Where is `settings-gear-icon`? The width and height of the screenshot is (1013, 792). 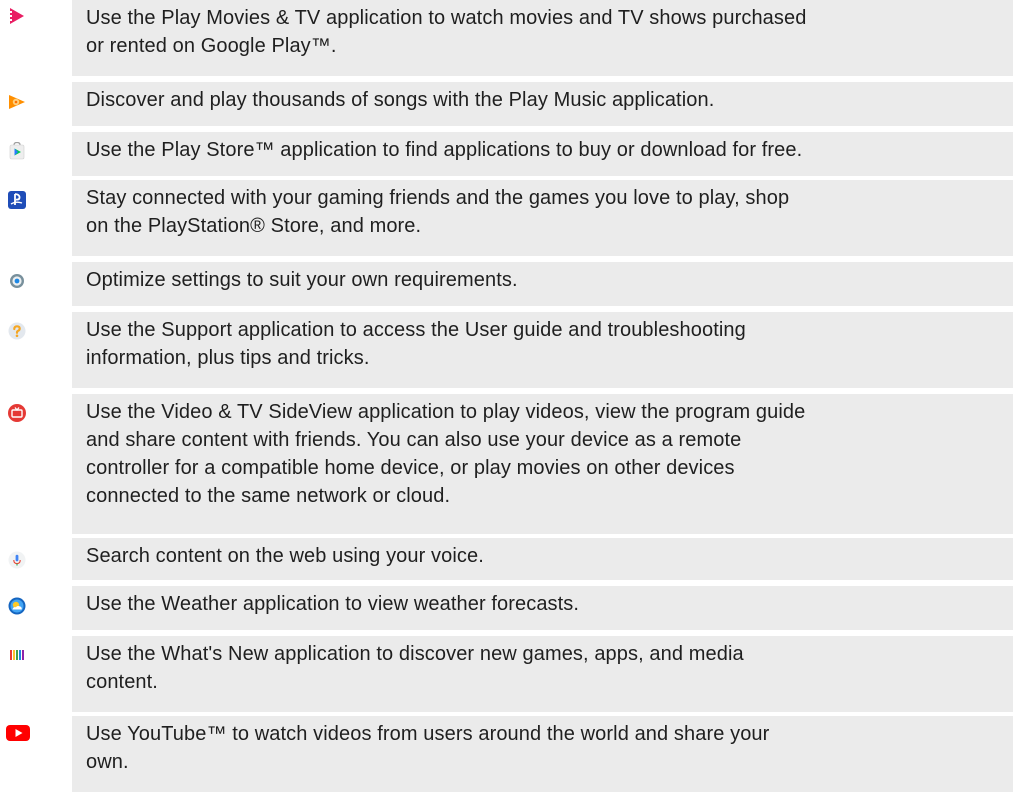
settings-gear-icon is located at coordinates (17, 281).